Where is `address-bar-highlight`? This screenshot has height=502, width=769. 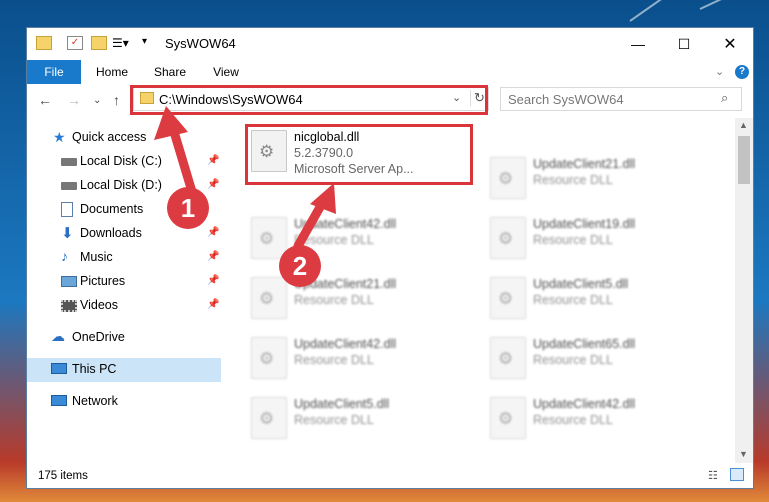 address-bar-highlight is located at coordinates (309, 100).